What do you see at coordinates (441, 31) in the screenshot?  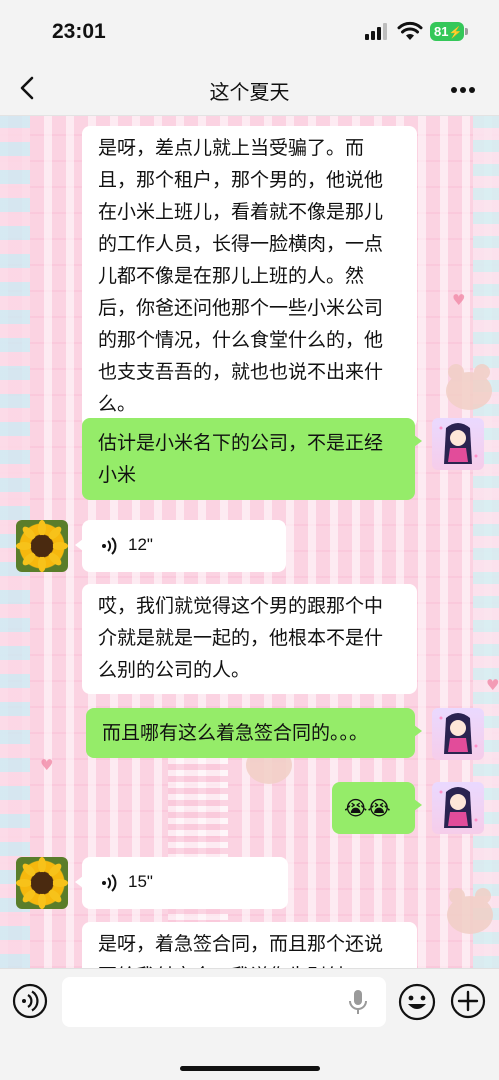 I see `battery-level: 81` at bounding box center [441, 31].